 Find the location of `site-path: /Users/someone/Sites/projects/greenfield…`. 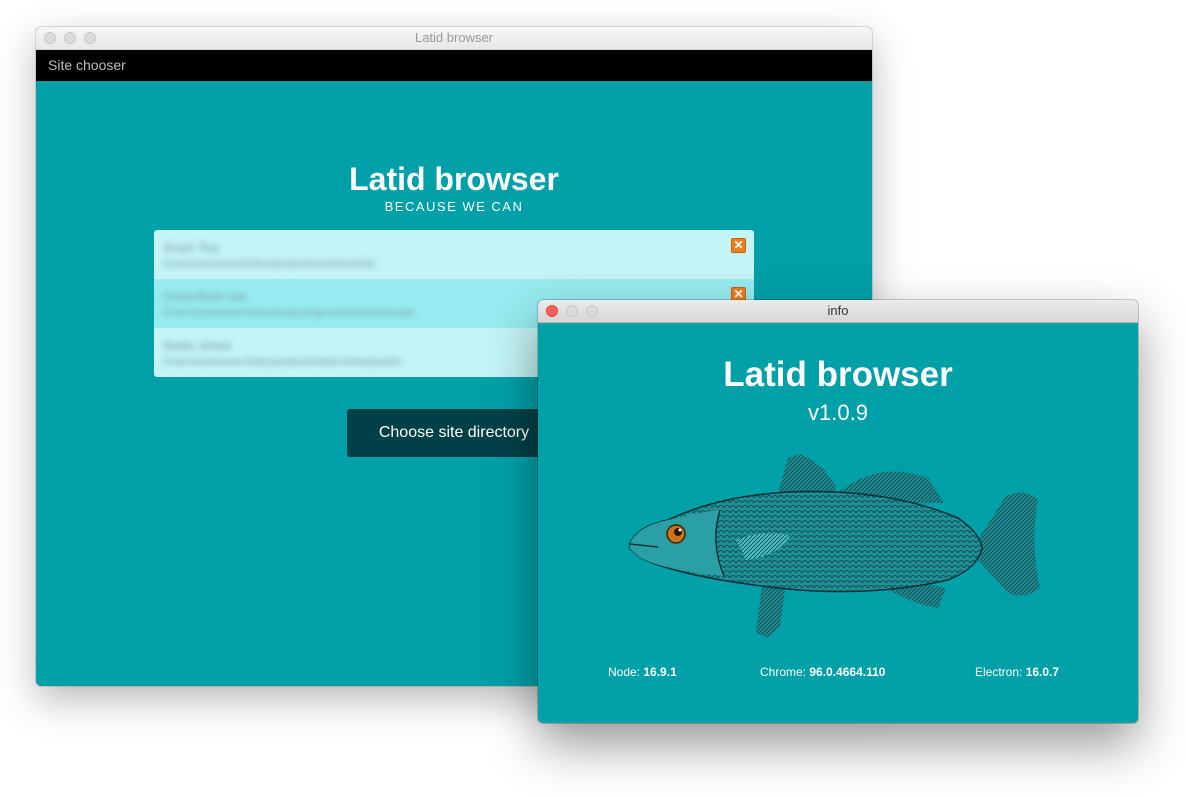

site-path: /Users/someone/Sites/projects/greenfield… is located at coordinates (289, 313).